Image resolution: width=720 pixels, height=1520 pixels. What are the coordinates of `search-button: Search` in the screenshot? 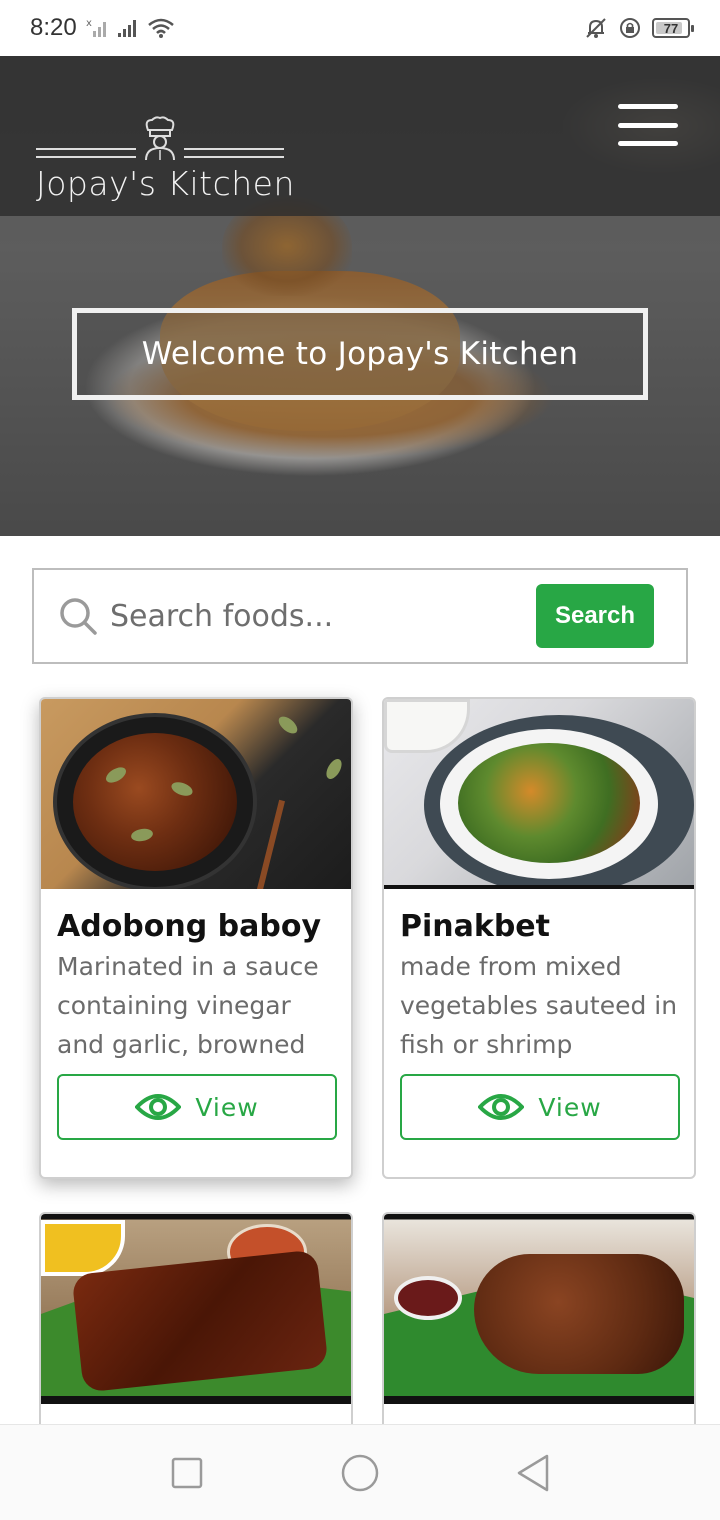 It's located at (595, 616).